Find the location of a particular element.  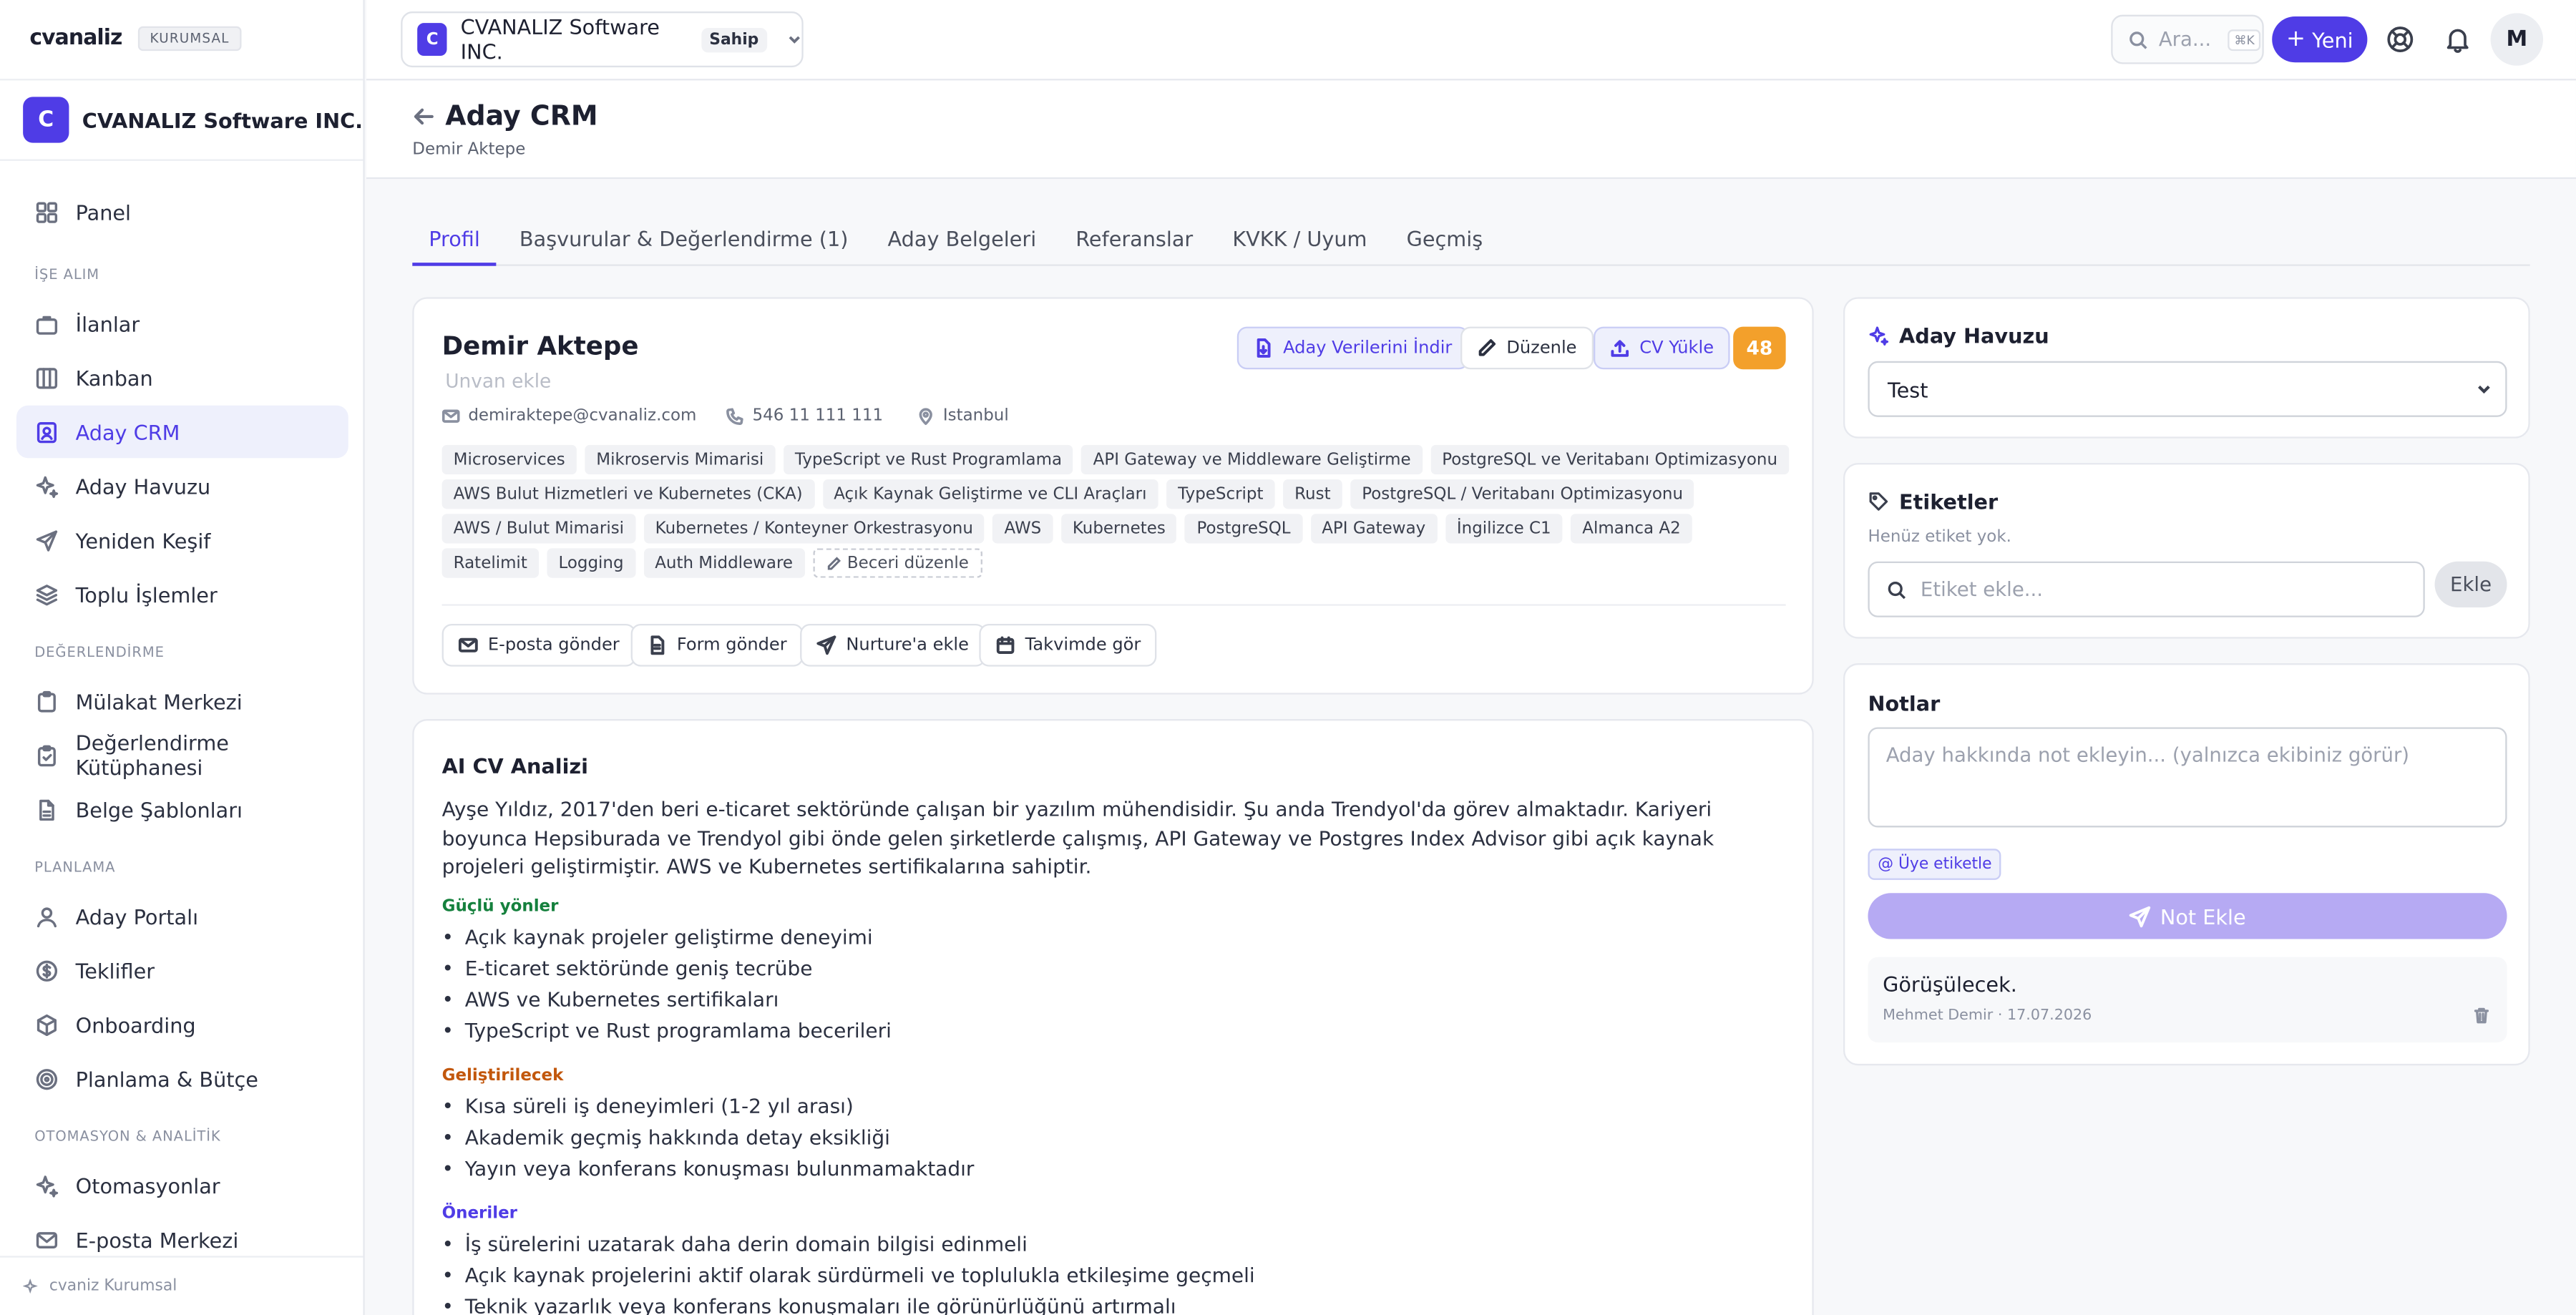

arrow-left-icon is located at coordinates (423, 116).